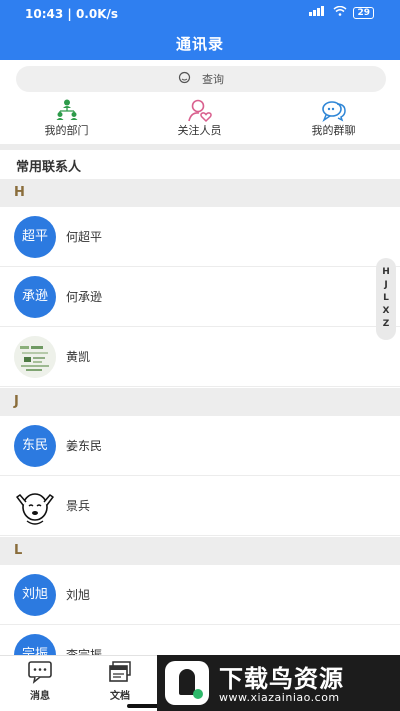 This screenshot has width=400, height=711. What do you see at coordinates (35, 446) in the screenshot?
I see `avatar: 东民` at bounding box center [35, 446].